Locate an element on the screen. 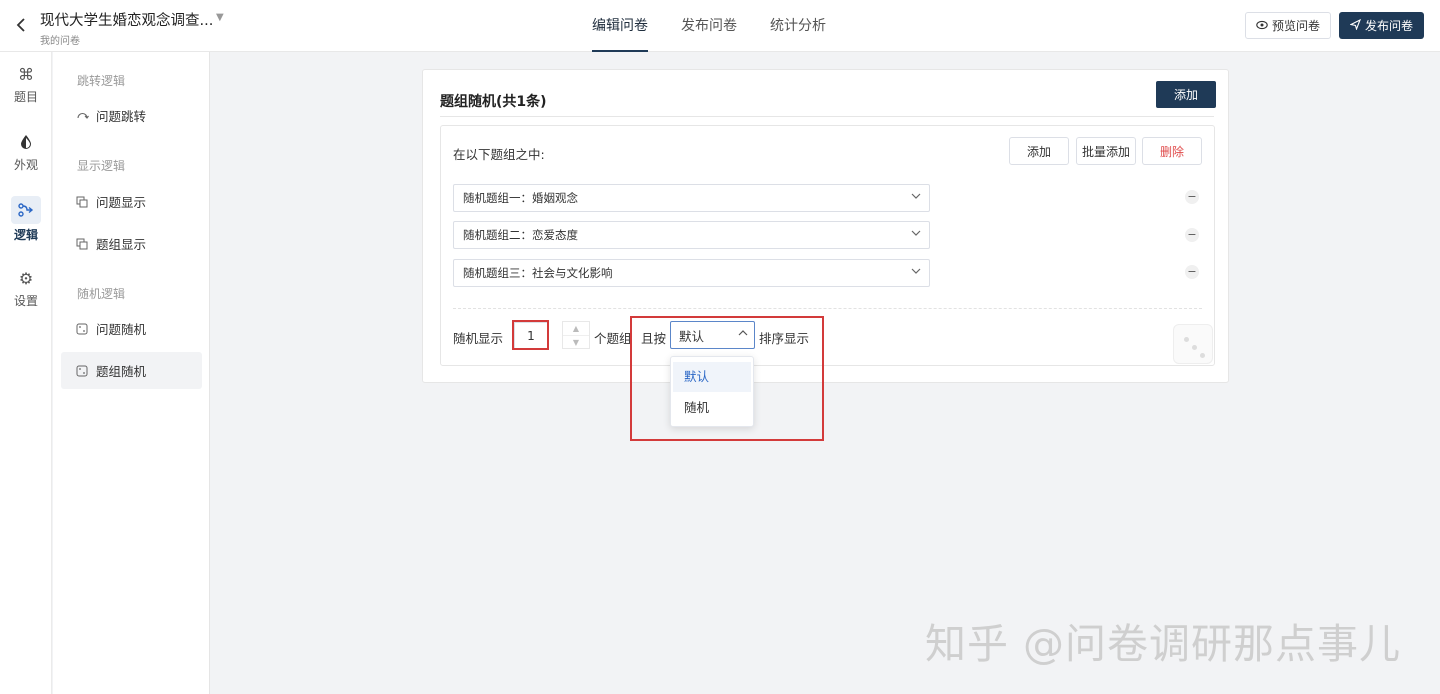  sidebar-item-question-random: 问题随机 is located at coordinates (131, 328).